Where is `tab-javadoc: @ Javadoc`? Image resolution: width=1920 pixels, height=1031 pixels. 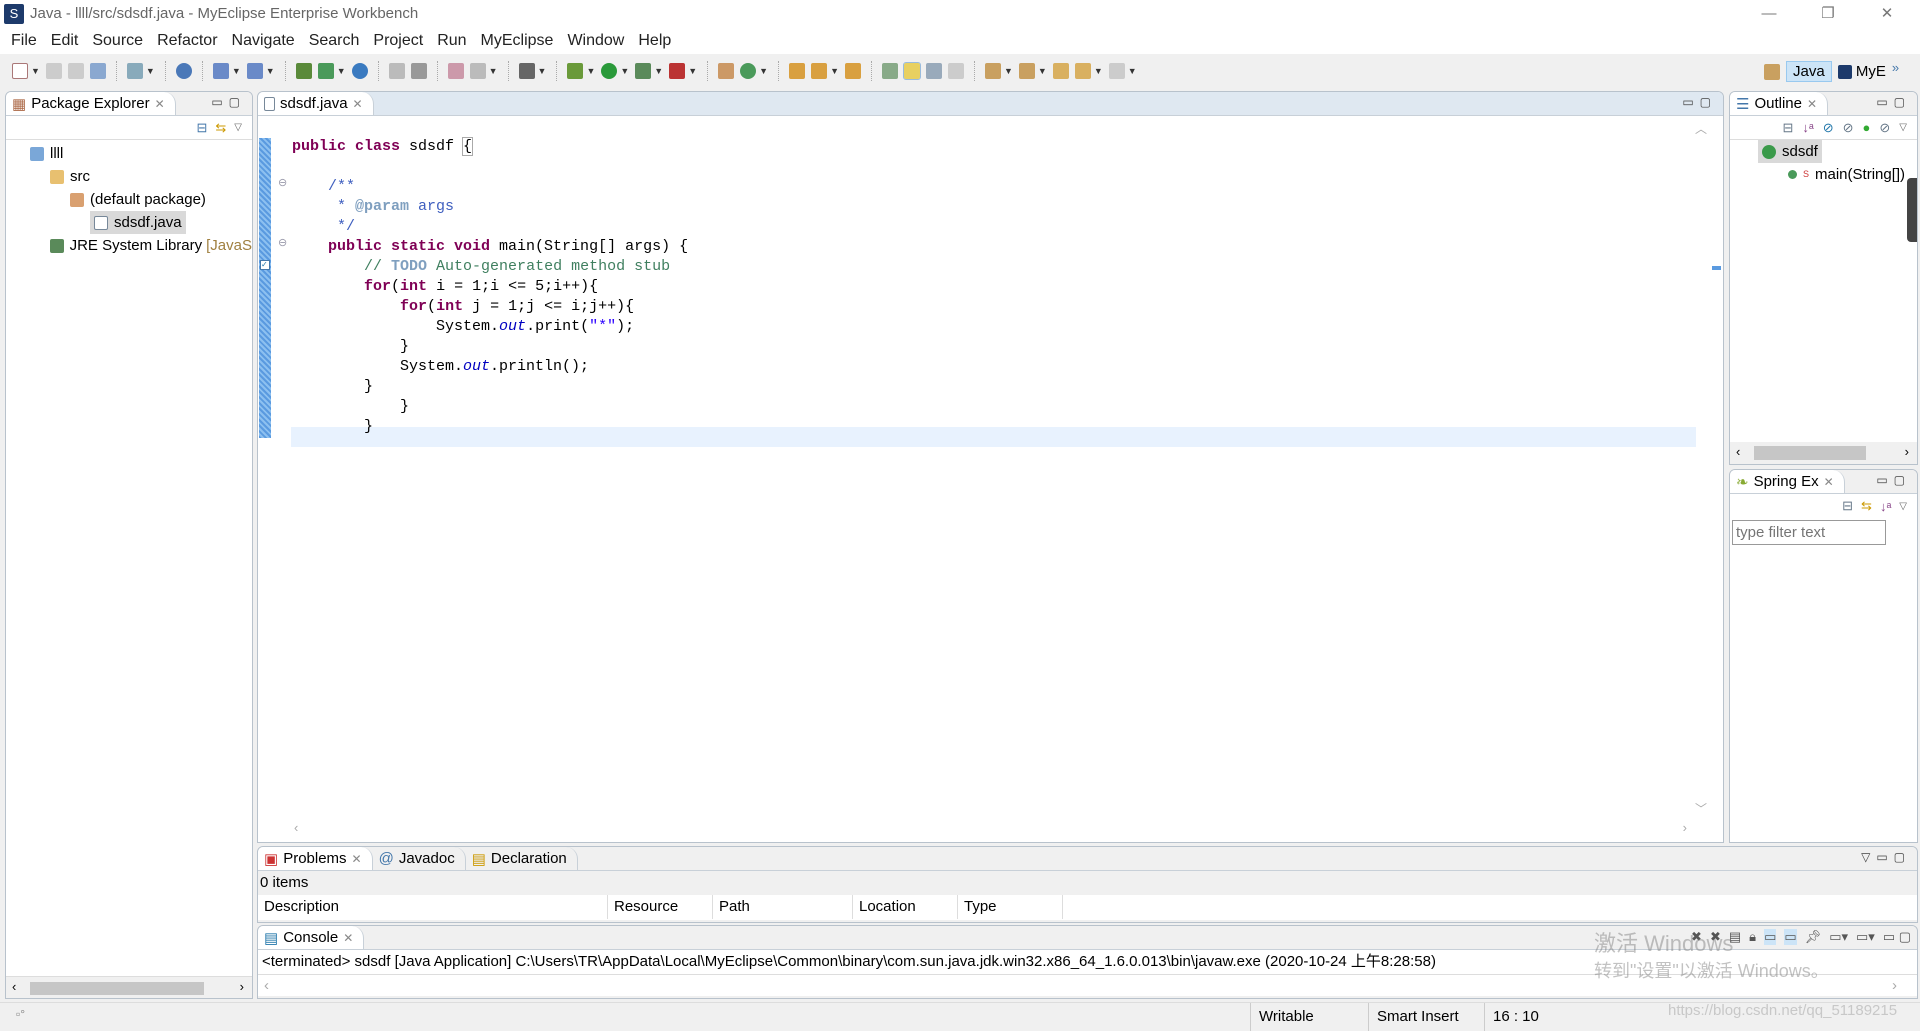
tab-javadoc: @ Javadoc is located at coordinates (419, 858).